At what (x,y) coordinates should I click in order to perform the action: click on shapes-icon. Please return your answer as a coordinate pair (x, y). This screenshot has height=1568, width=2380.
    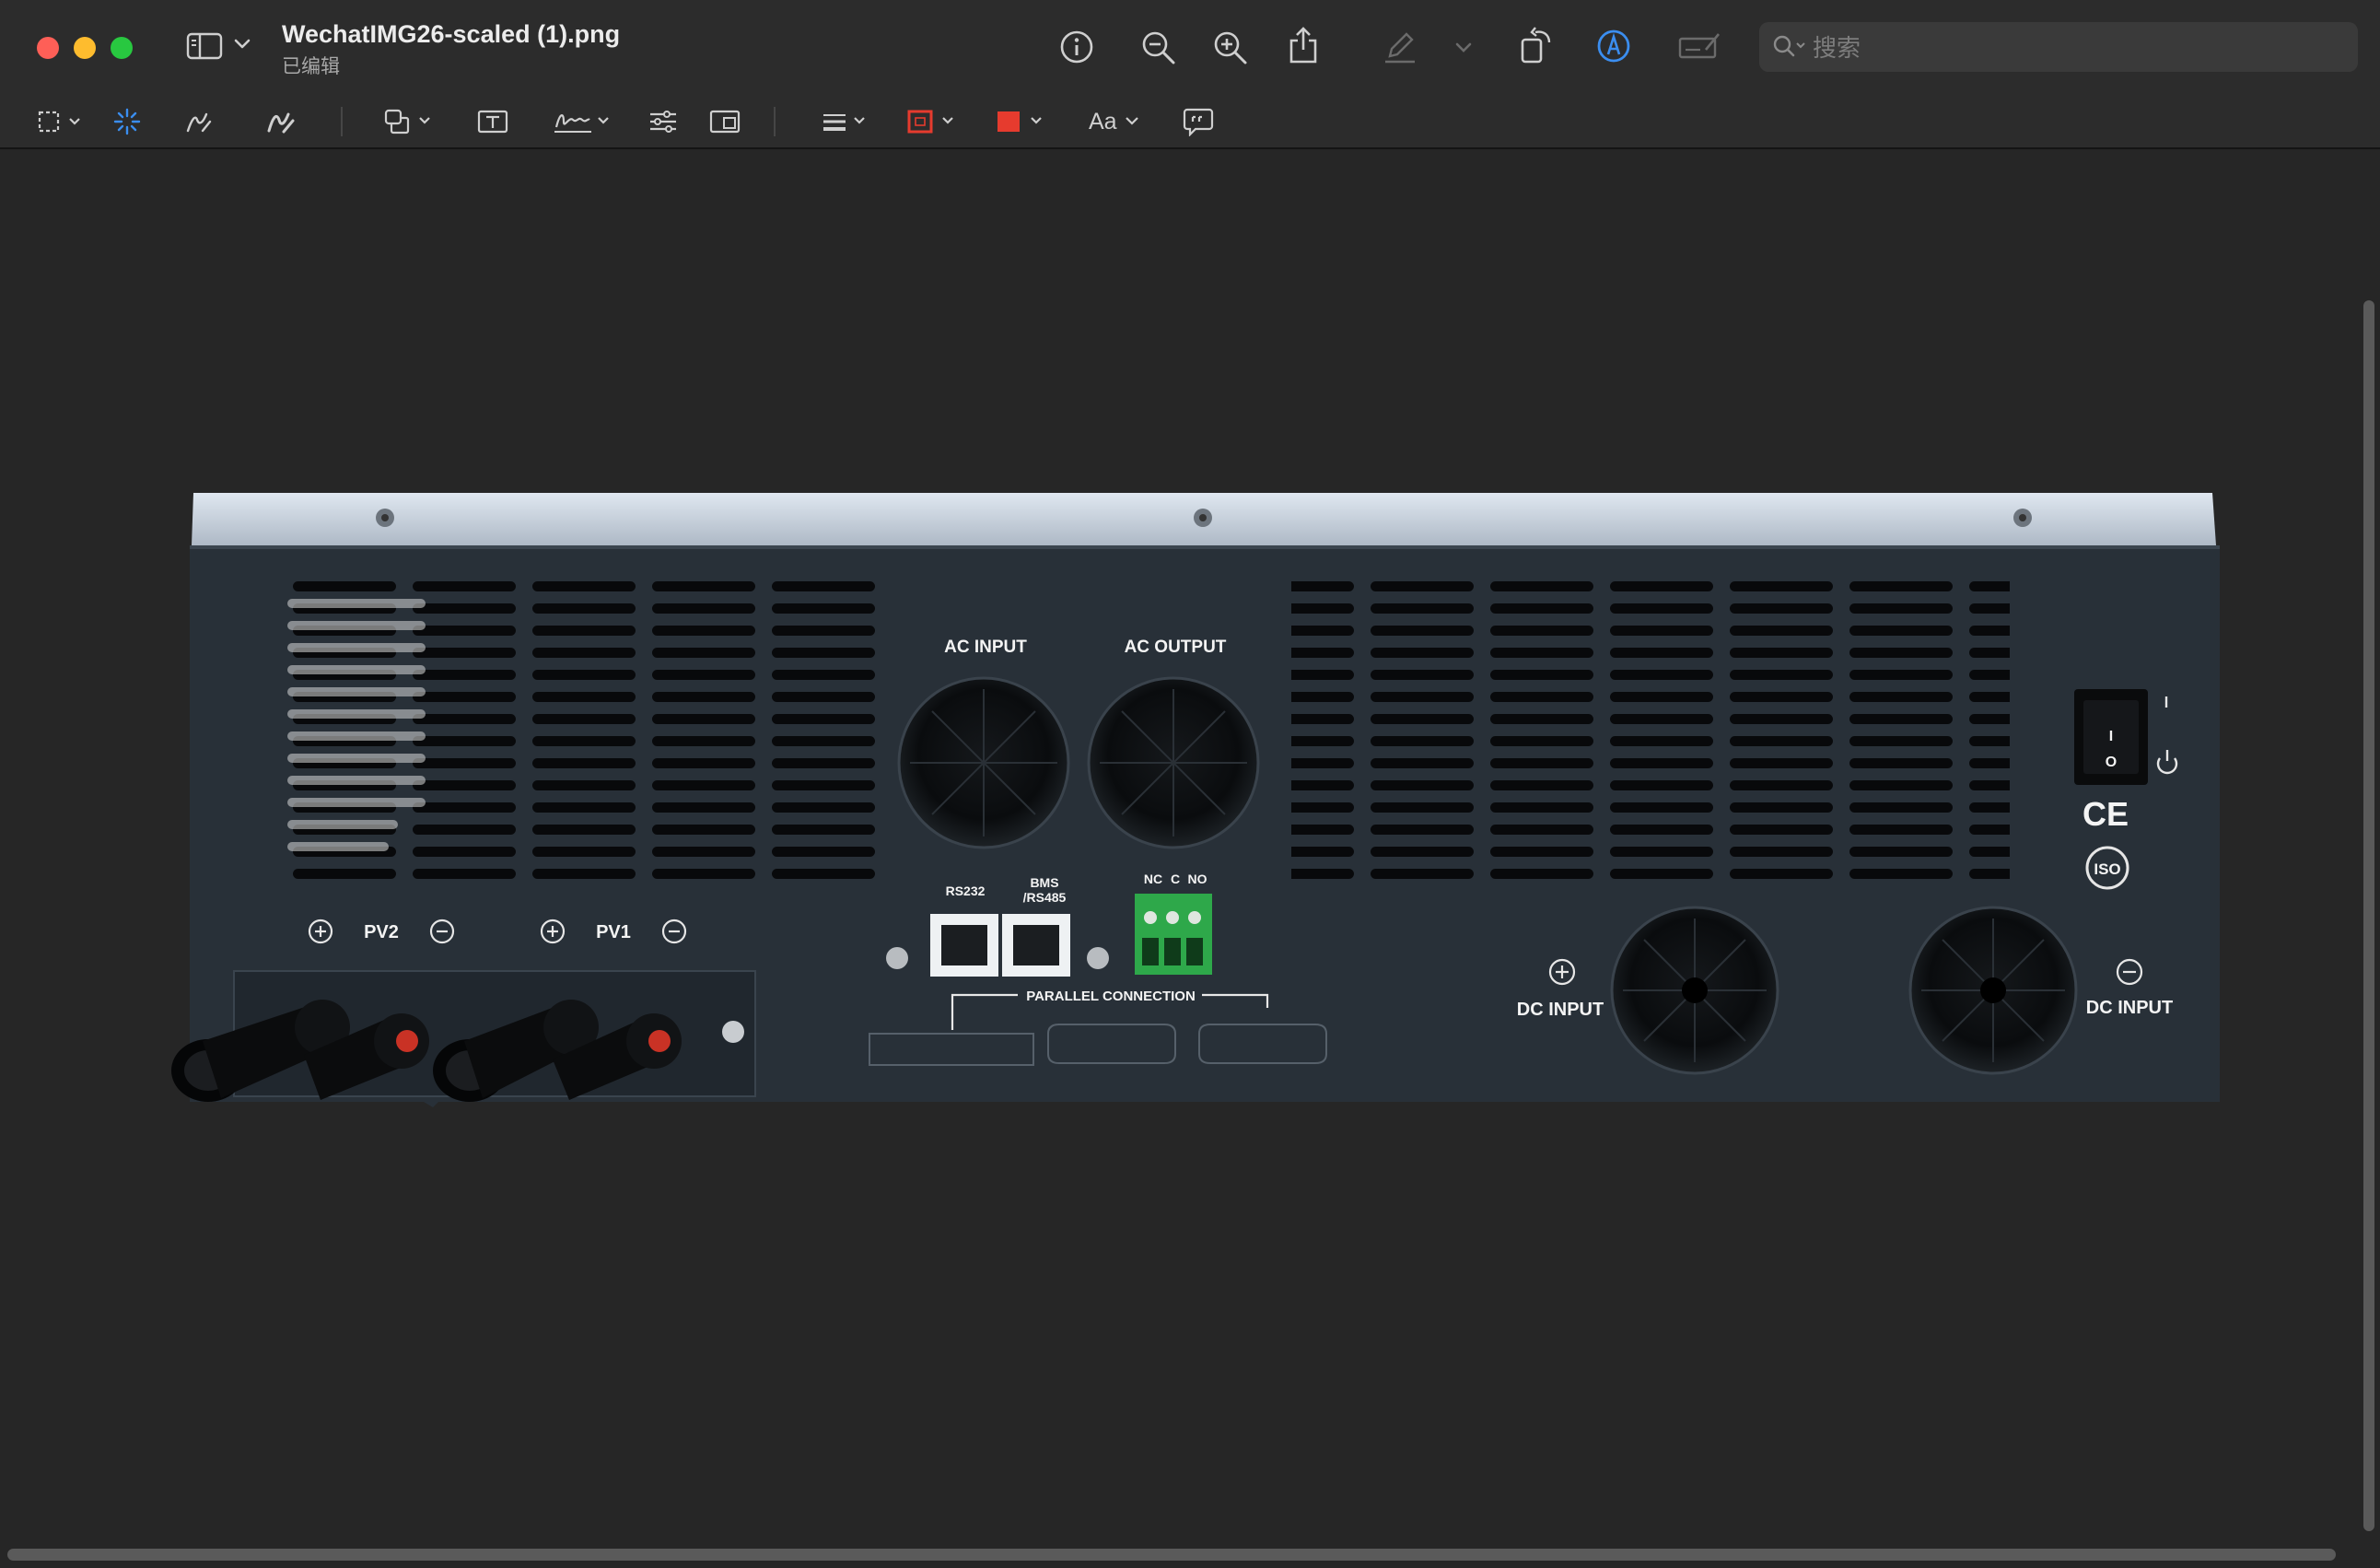
    Looking at the image, I should click on (407, 122).